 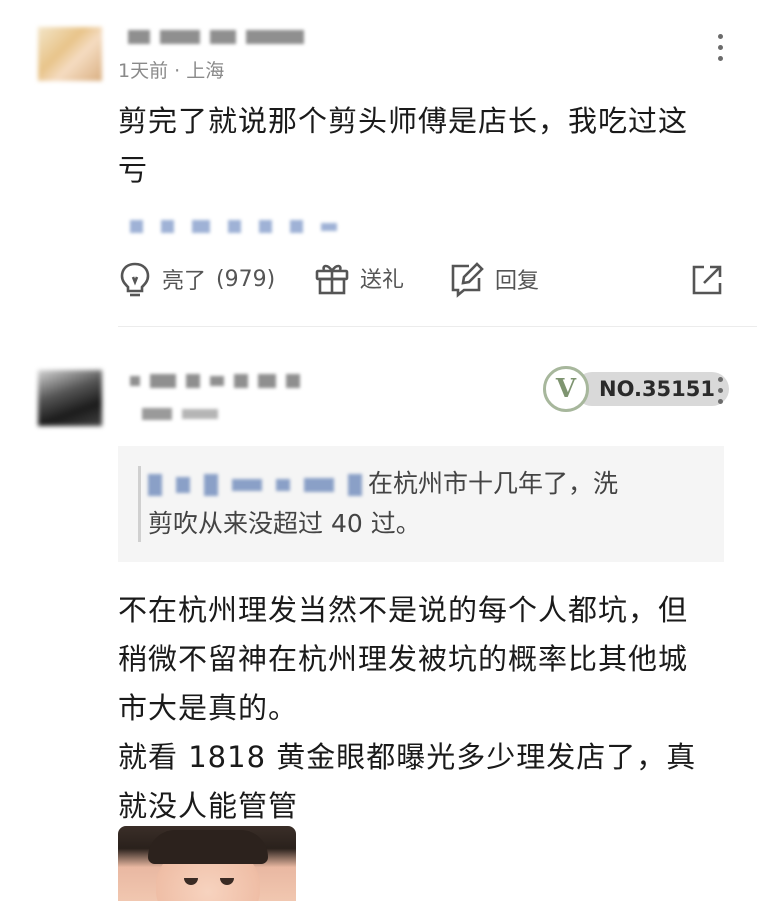 I want to click on comment-meta: 1天前 · 上海, so click(x=171, y=71).